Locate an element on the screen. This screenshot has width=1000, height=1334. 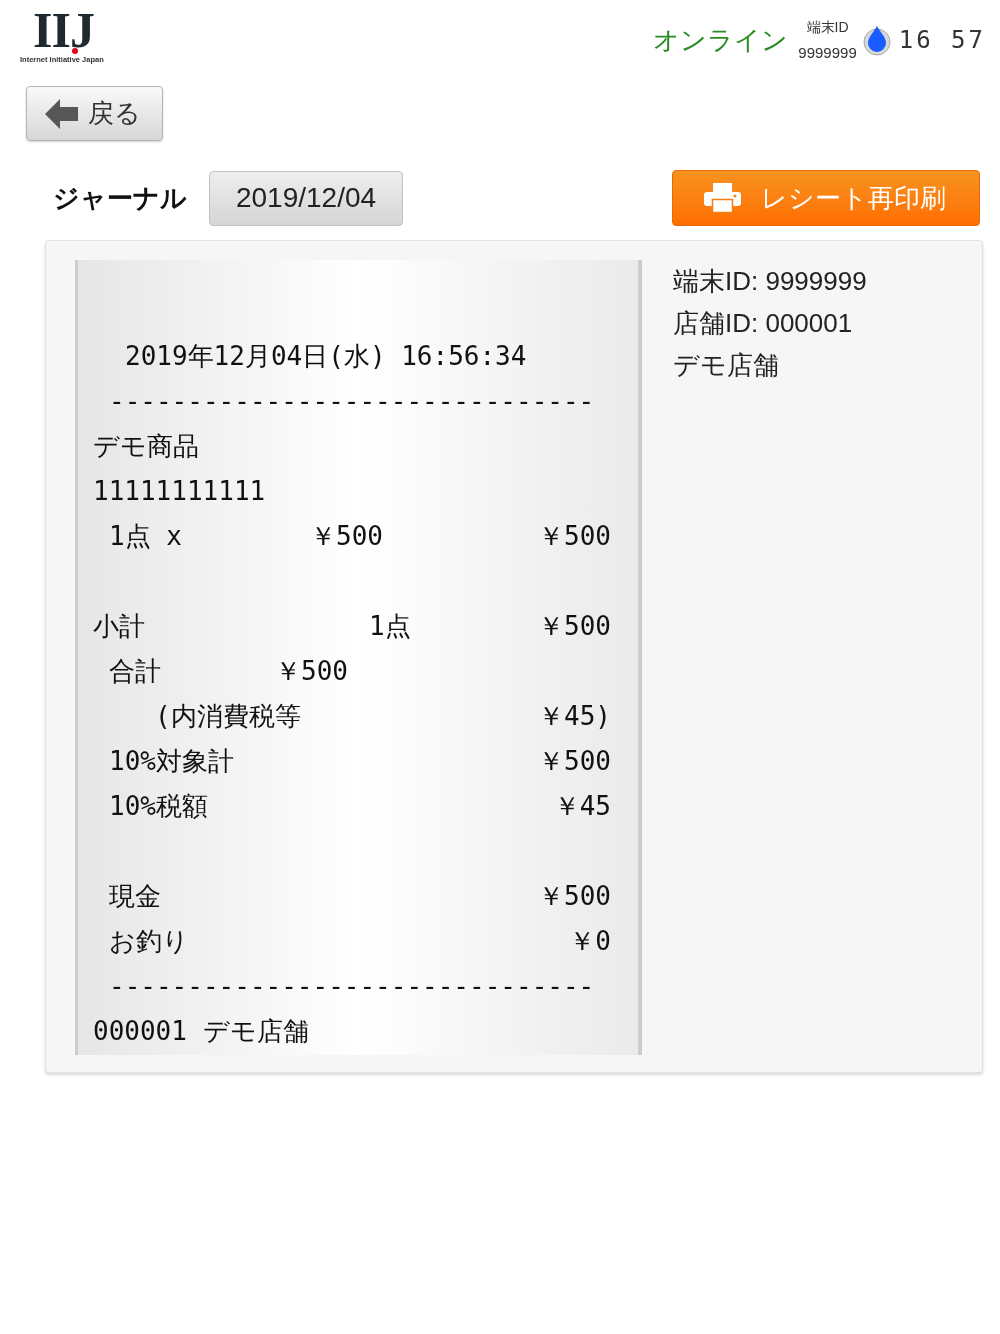
receipt-text: 1点 x is located at coordinates (146, 536).